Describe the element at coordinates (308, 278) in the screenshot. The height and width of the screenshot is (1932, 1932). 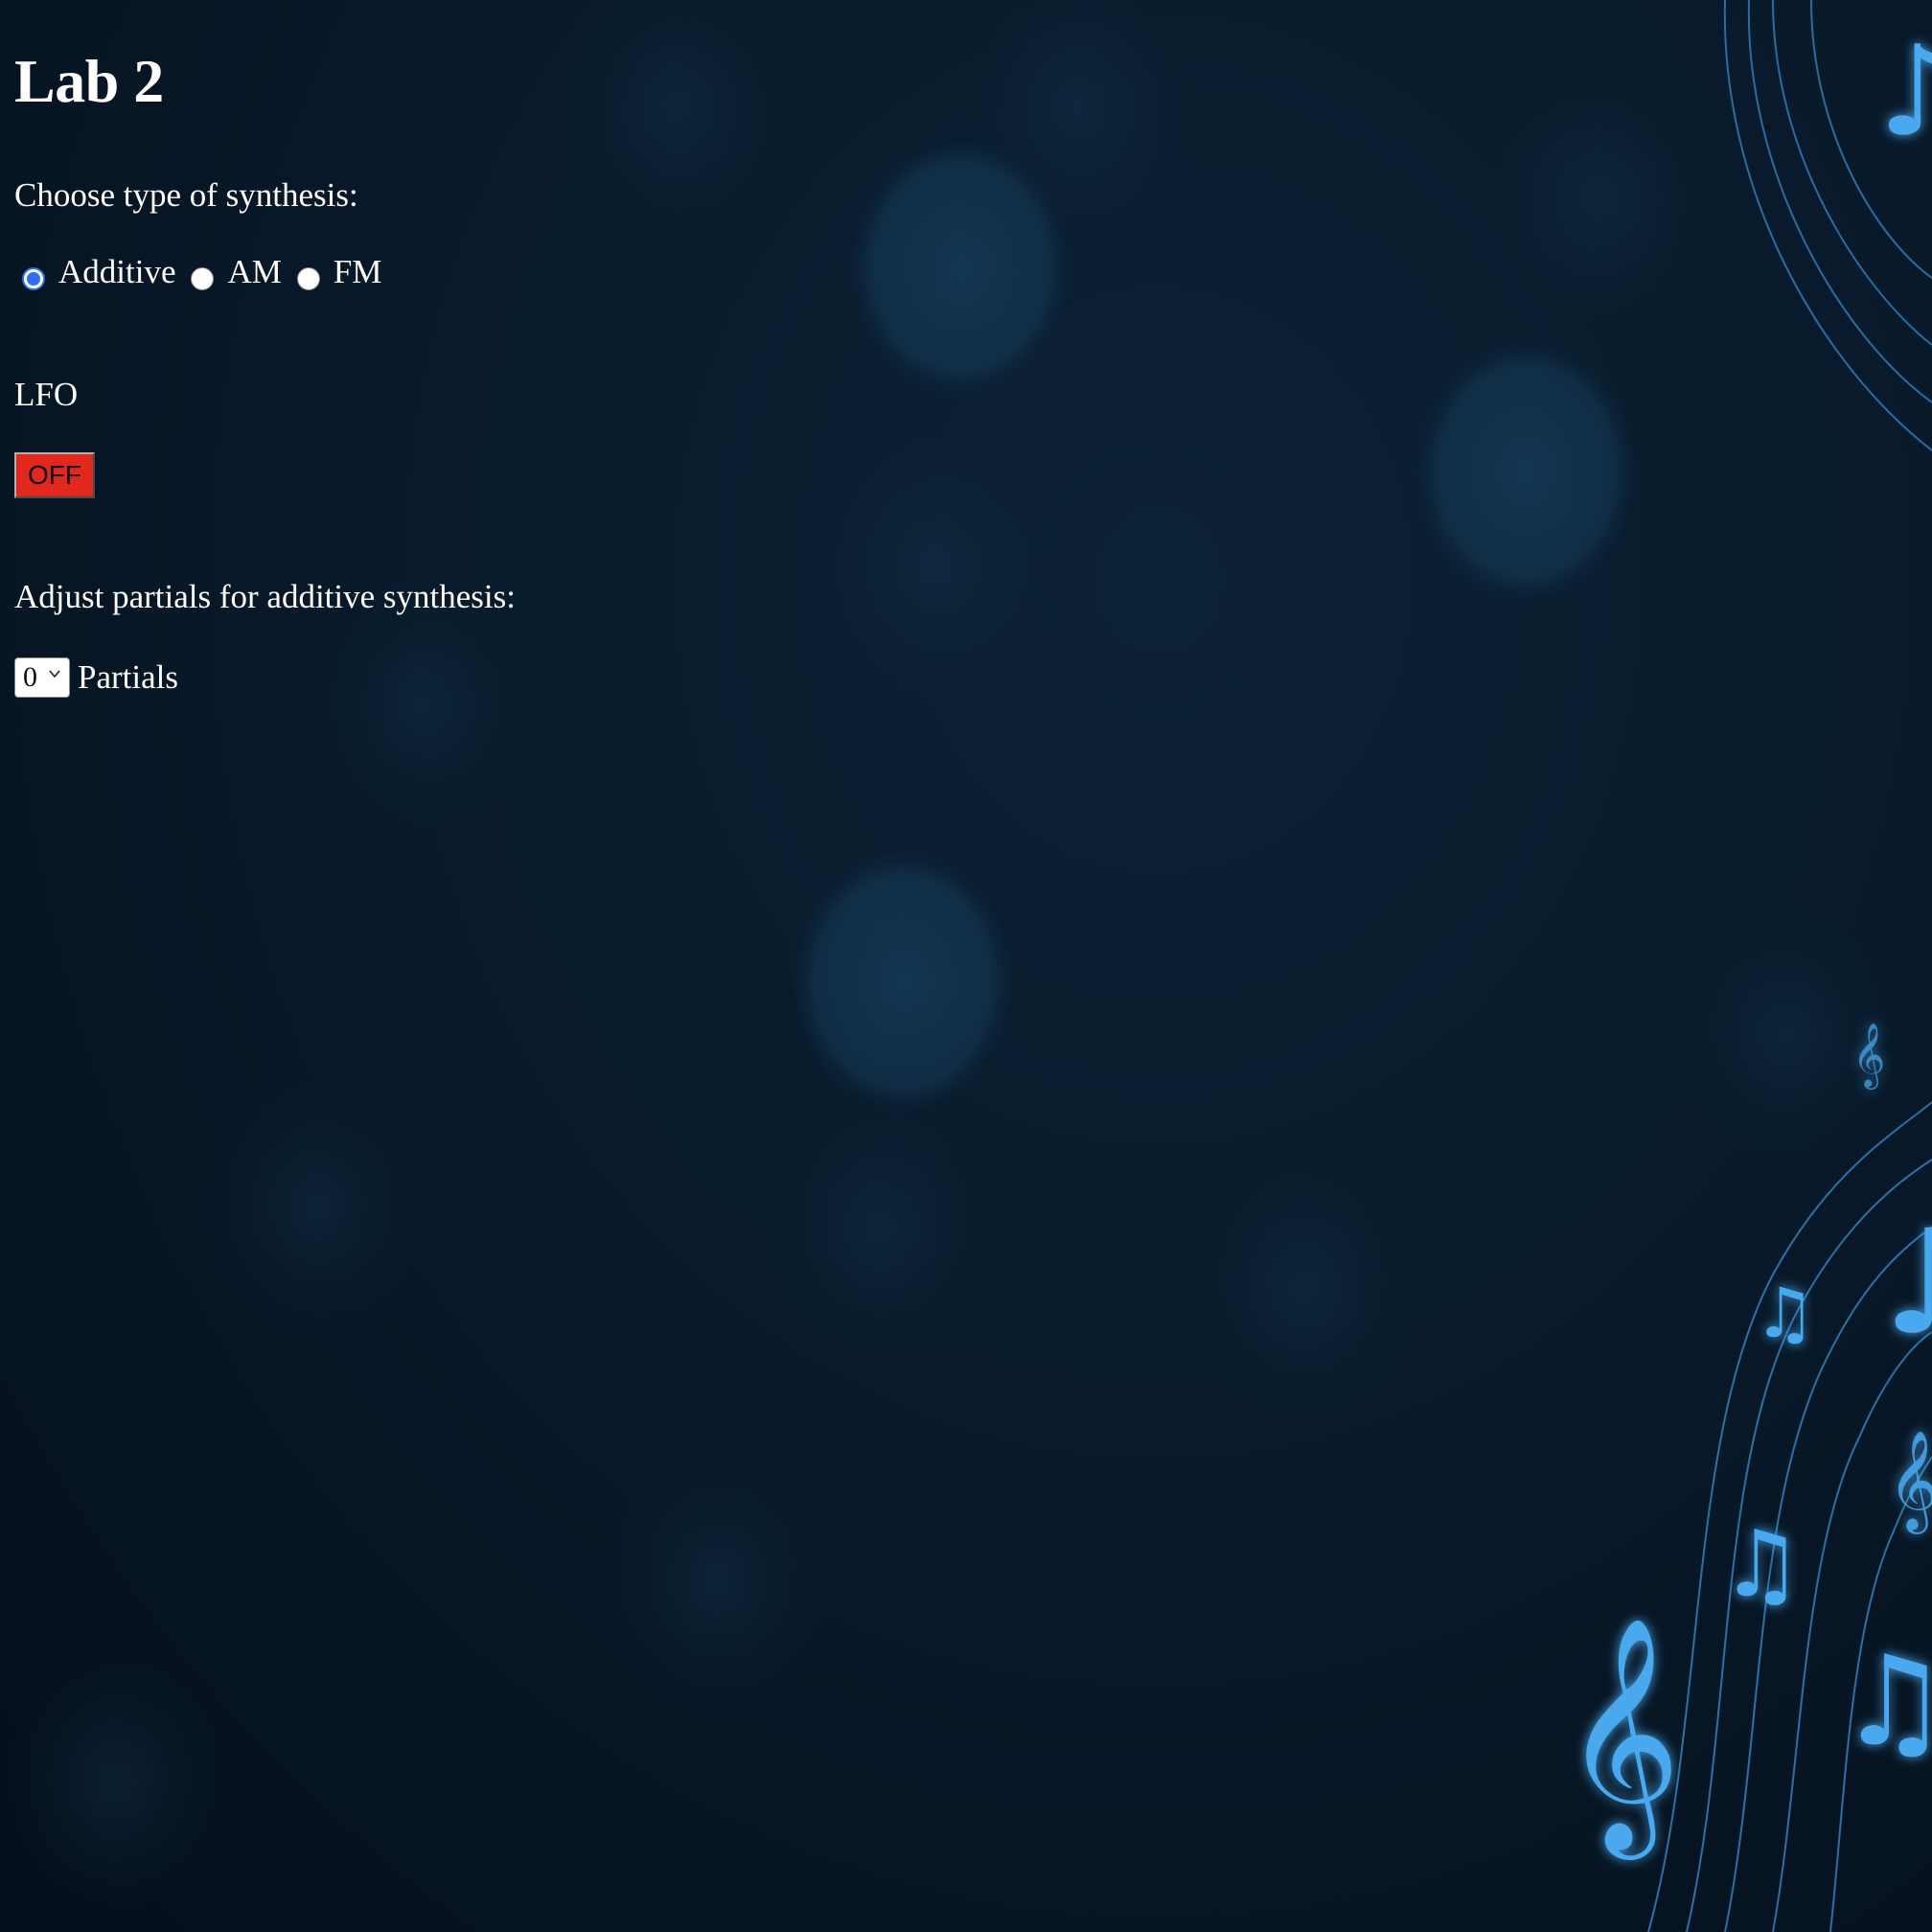
I see `radio-fm-button` at that location.